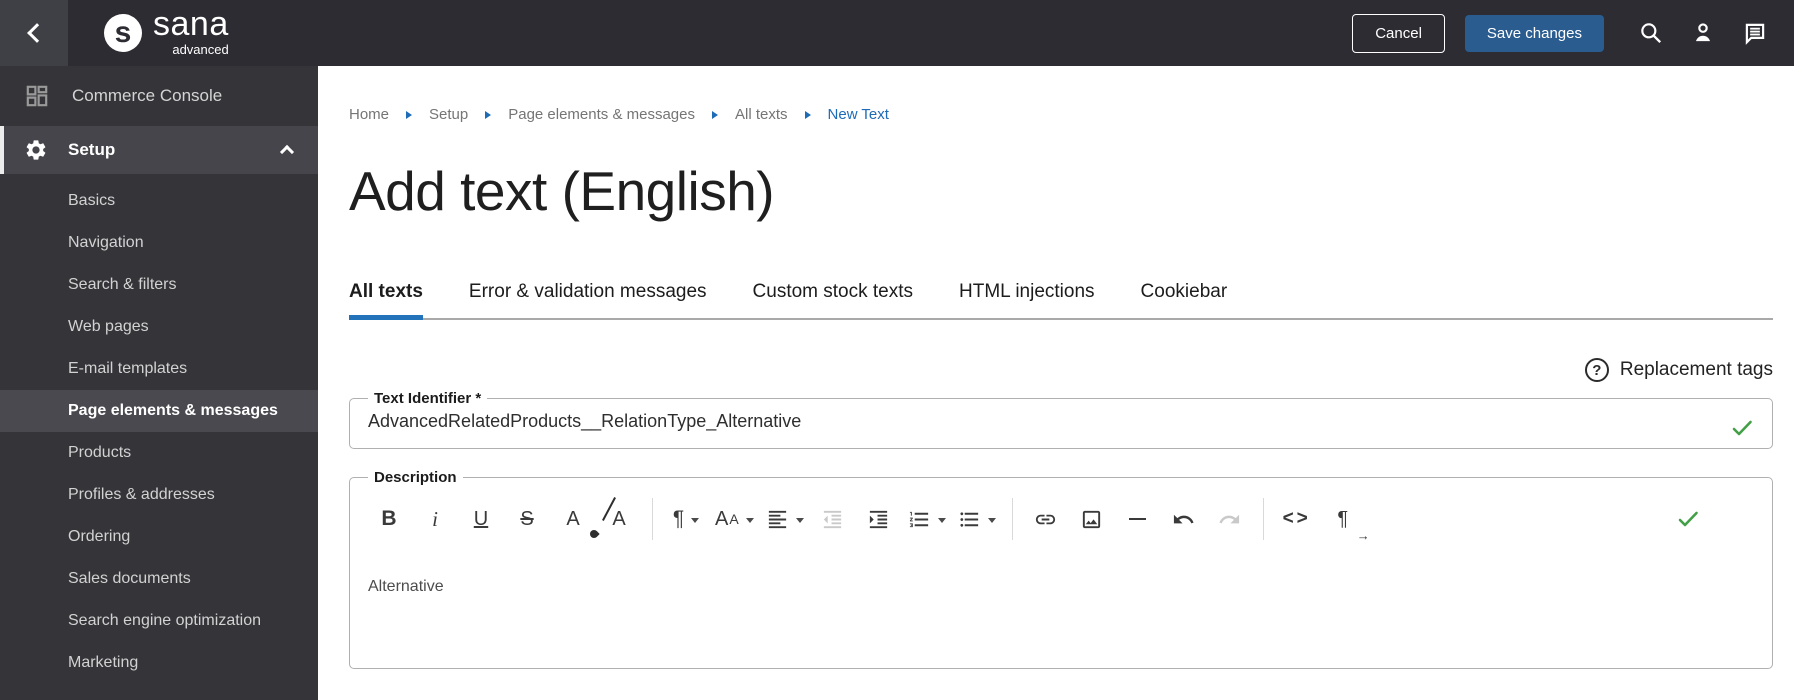  I want to click on redo-icon, so click(1230, 519).